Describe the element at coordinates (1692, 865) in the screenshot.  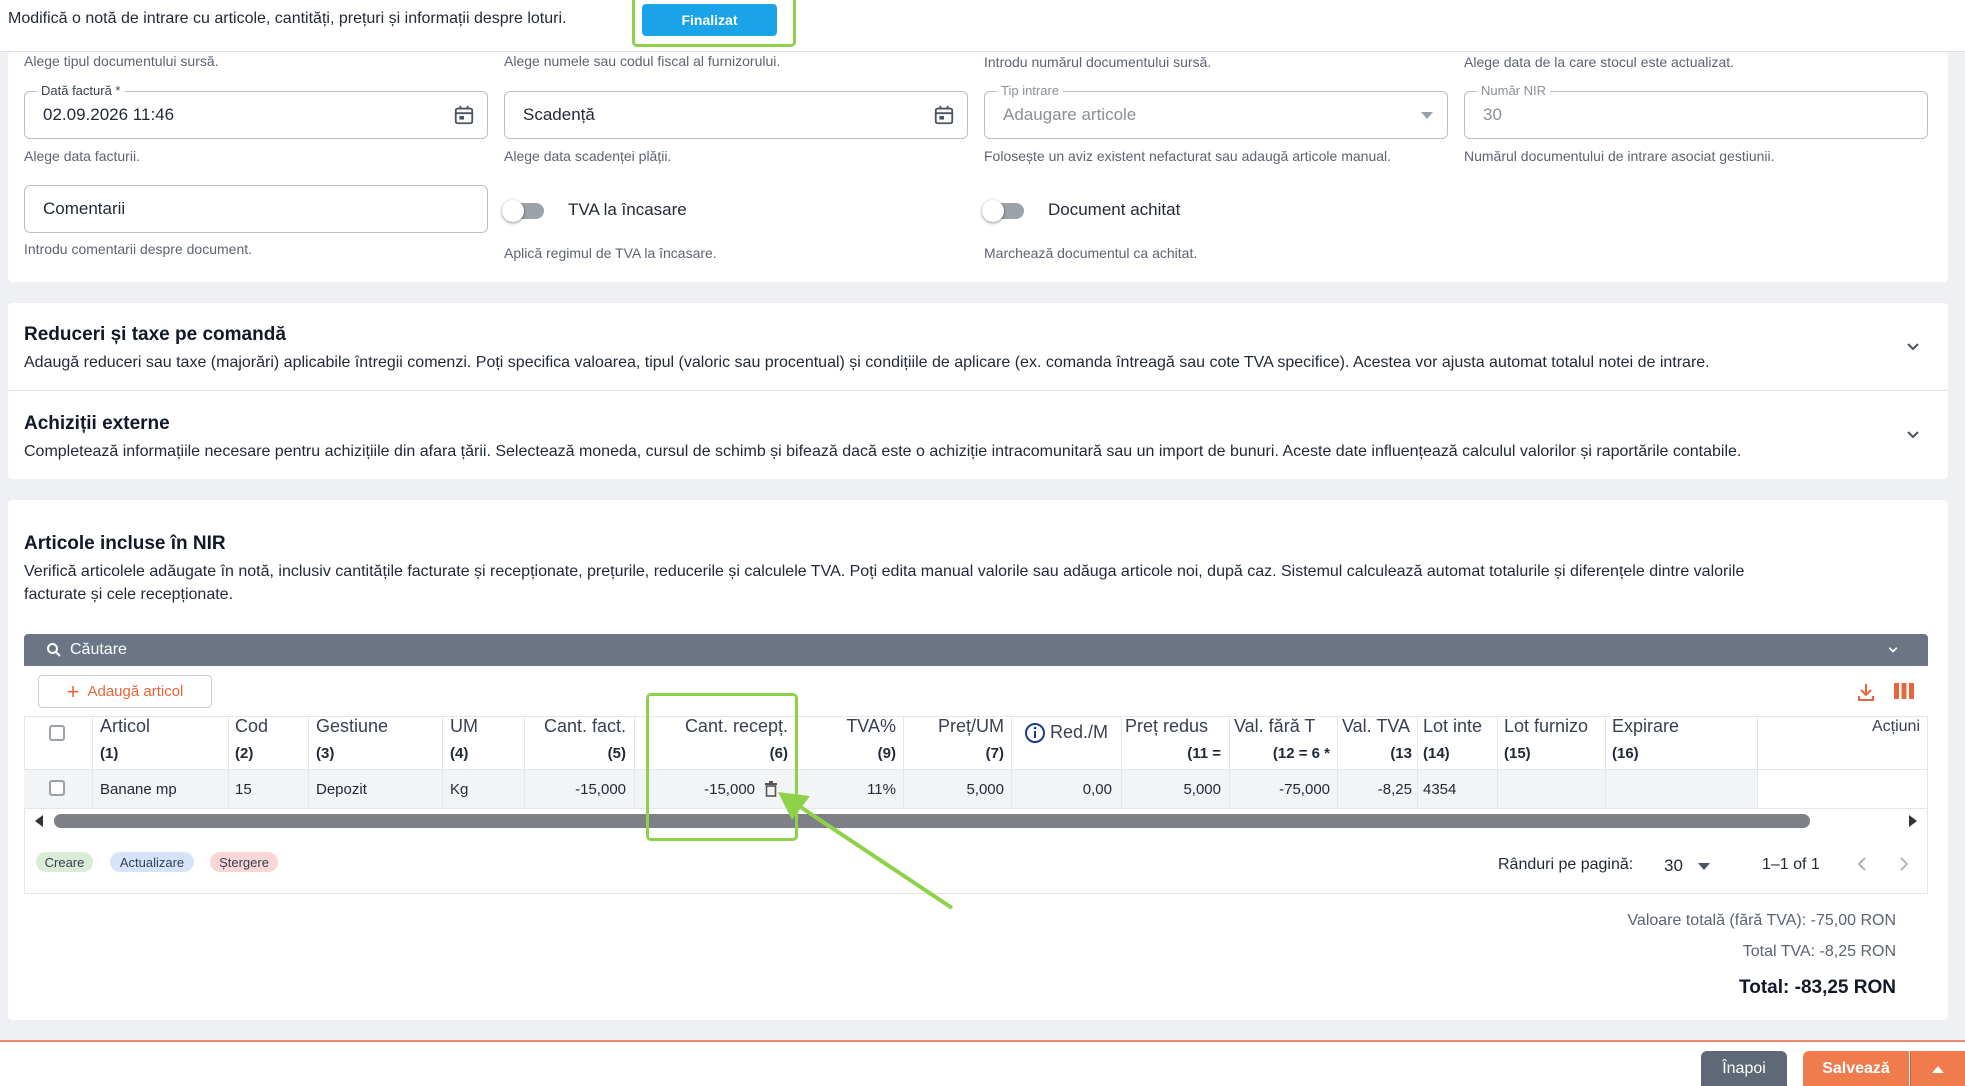
I see `rows-per-page-select: 30` at that location.